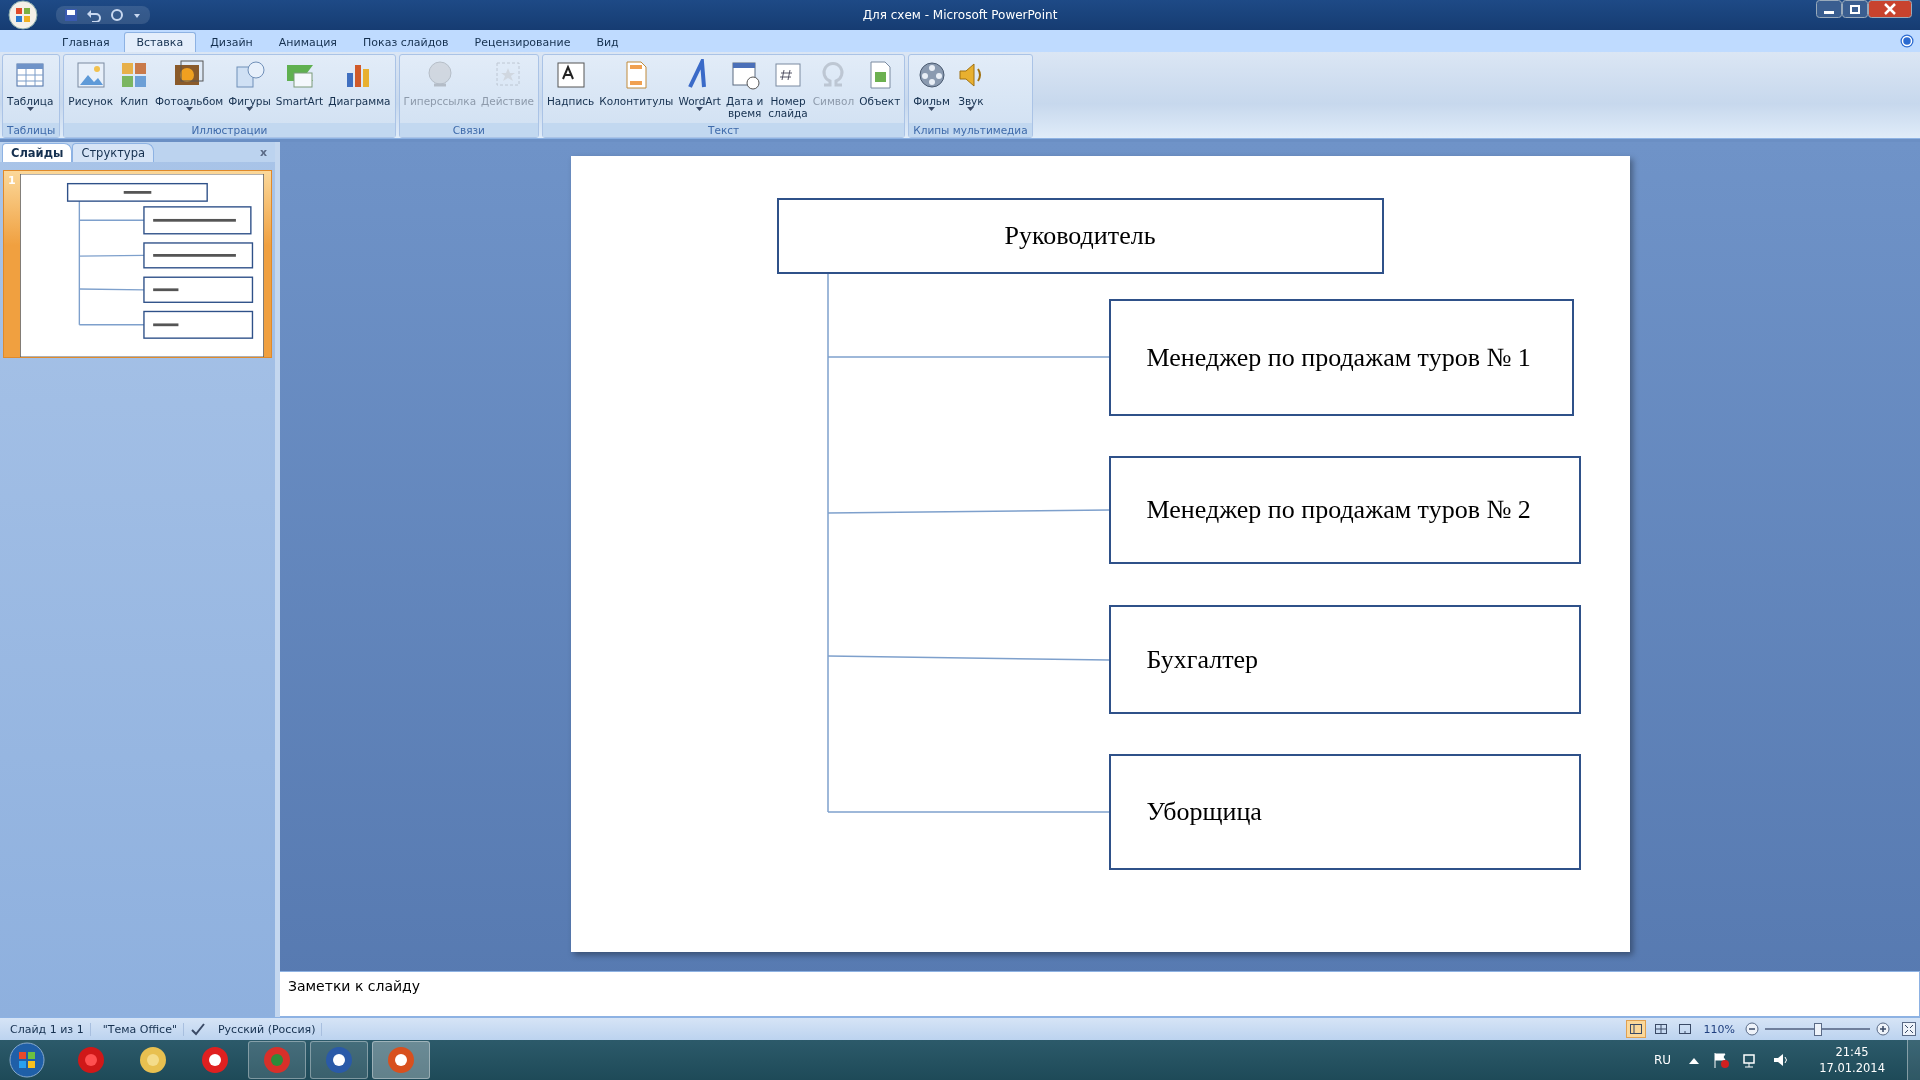 The image size is (1920, 1080). Describe the element at coordinates (1344, 510) in the screenshot. I see `org-chart-box: Менеджер по продажам туров № 2` at that location.